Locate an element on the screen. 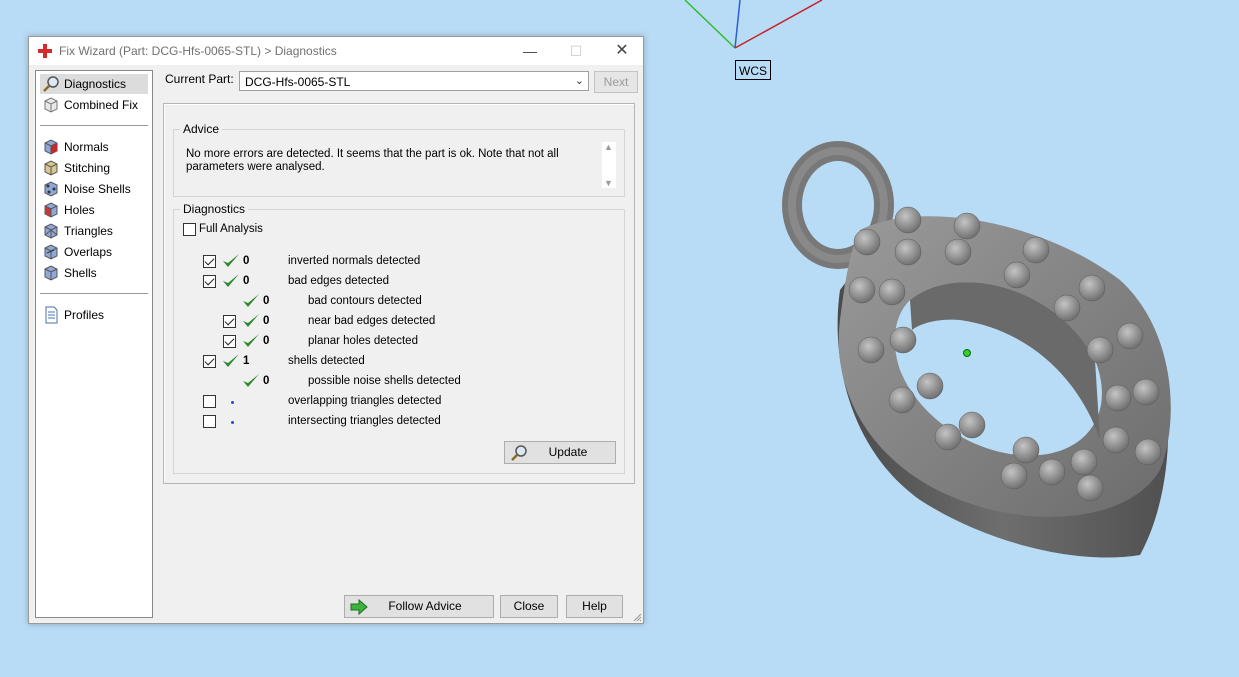  diagnostic-row: 0 planar holes detected is located at coordinates (394, 342).